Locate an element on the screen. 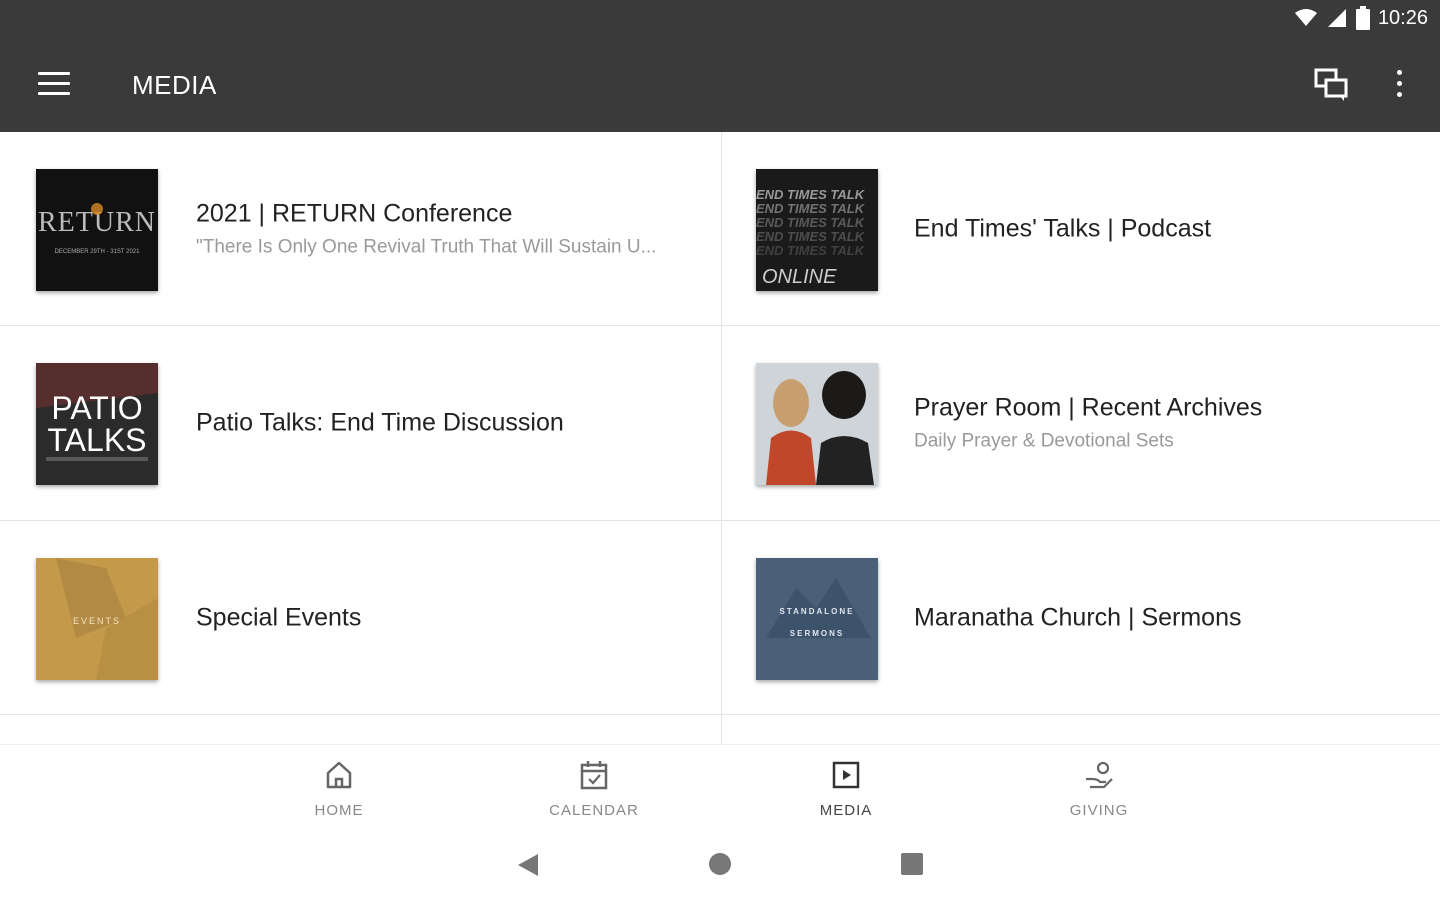 This screenshot has width=1440, height=900. media-item-special-events: EVENTS Special Events is located at coordinates (361, 618).